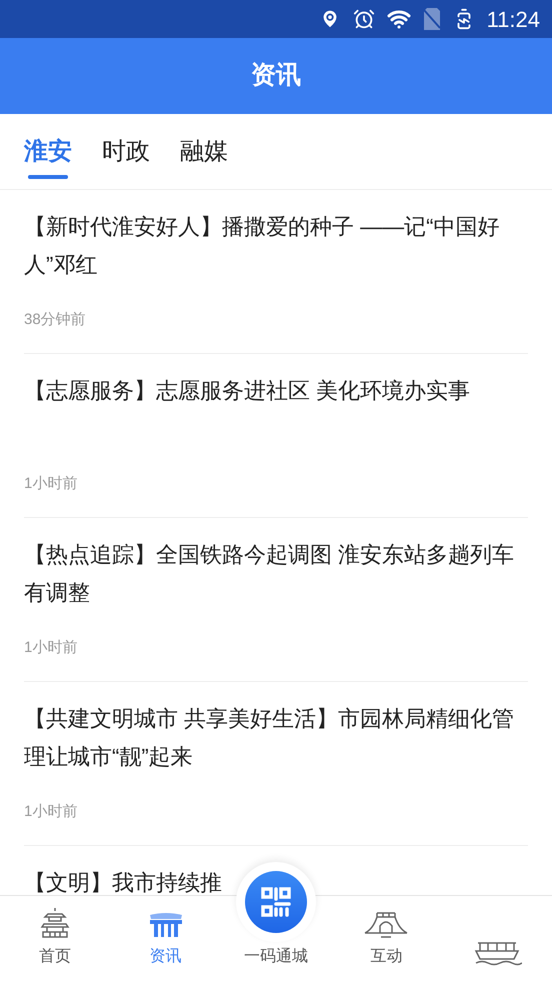 The height and width of the screenshot is (981, 552). I want to click on nav-tab: 资讯, so click(165, 938).